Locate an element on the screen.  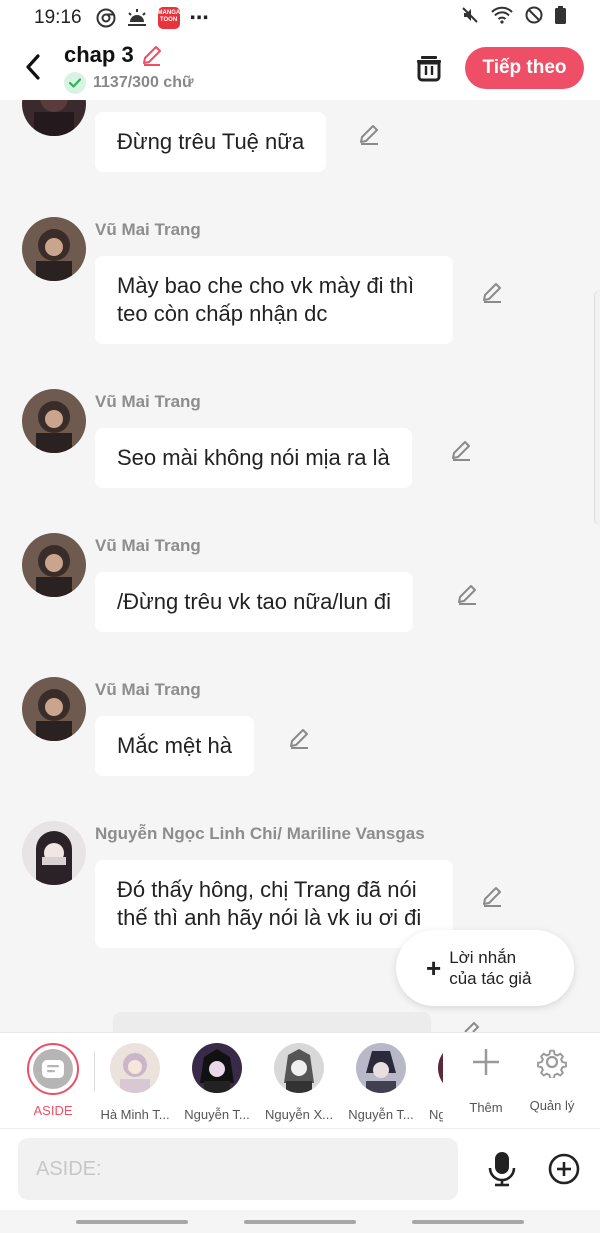
weather-icon is located at coordinates (137, 18).